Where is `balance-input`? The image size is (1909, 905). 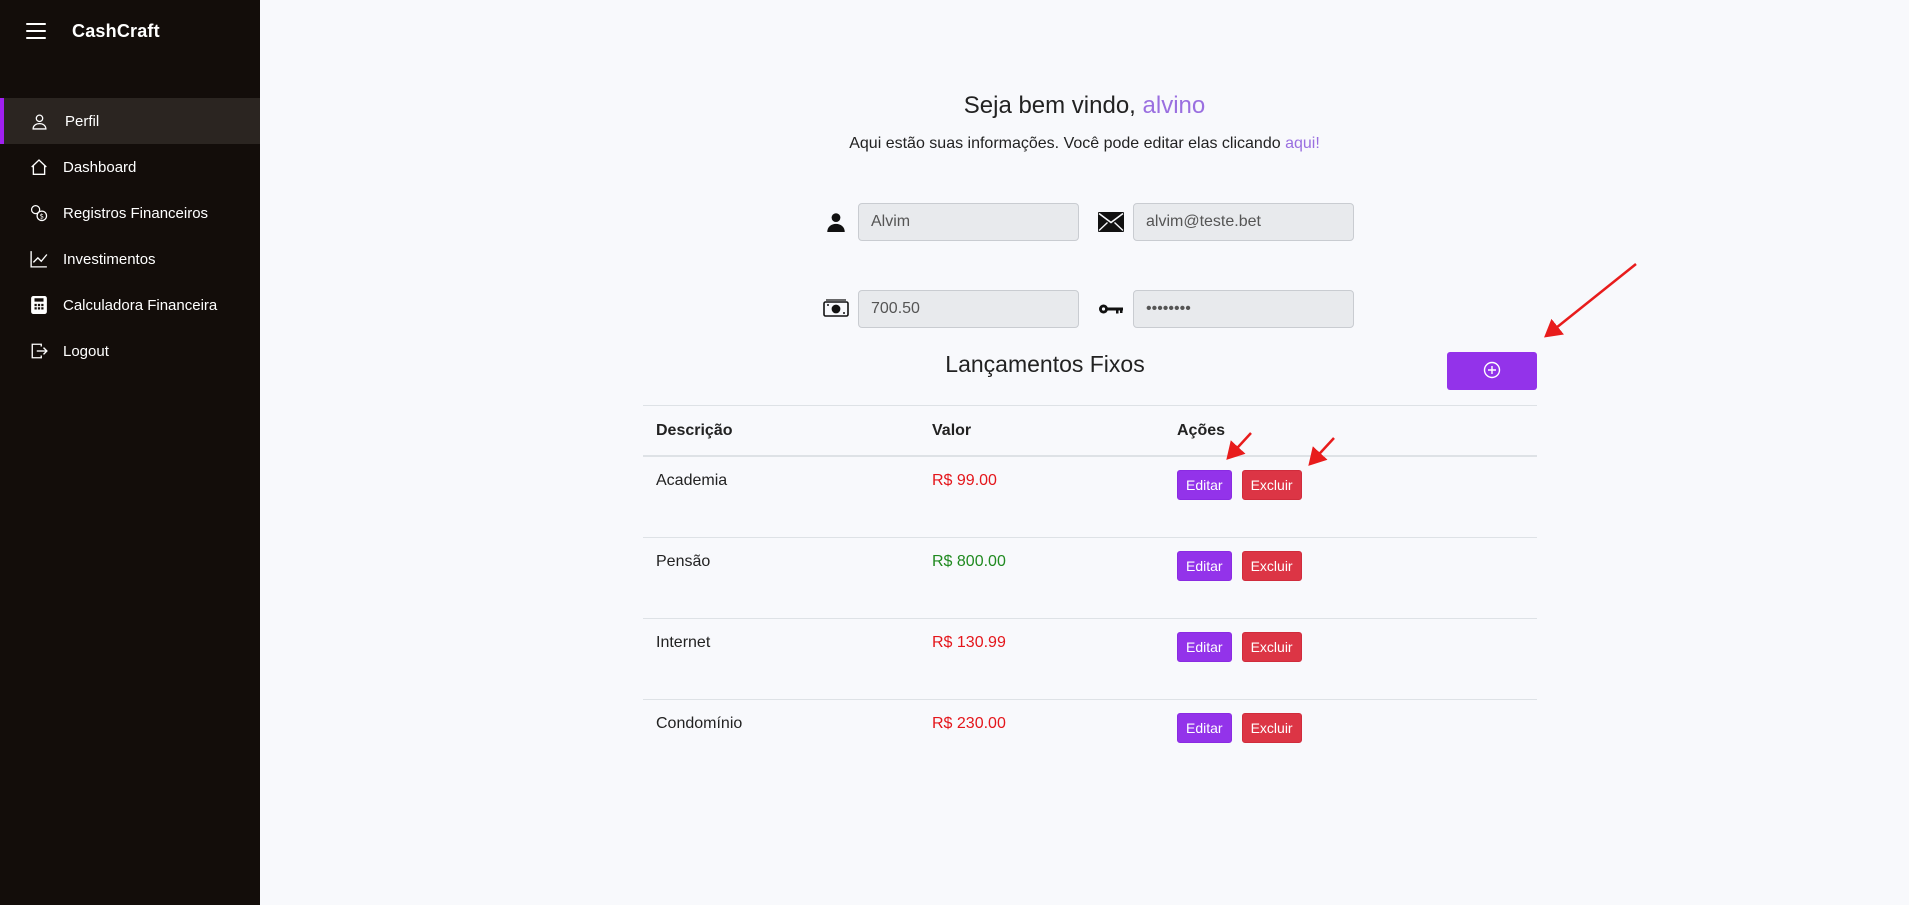 balance-input is located at coordinates (968, 309).